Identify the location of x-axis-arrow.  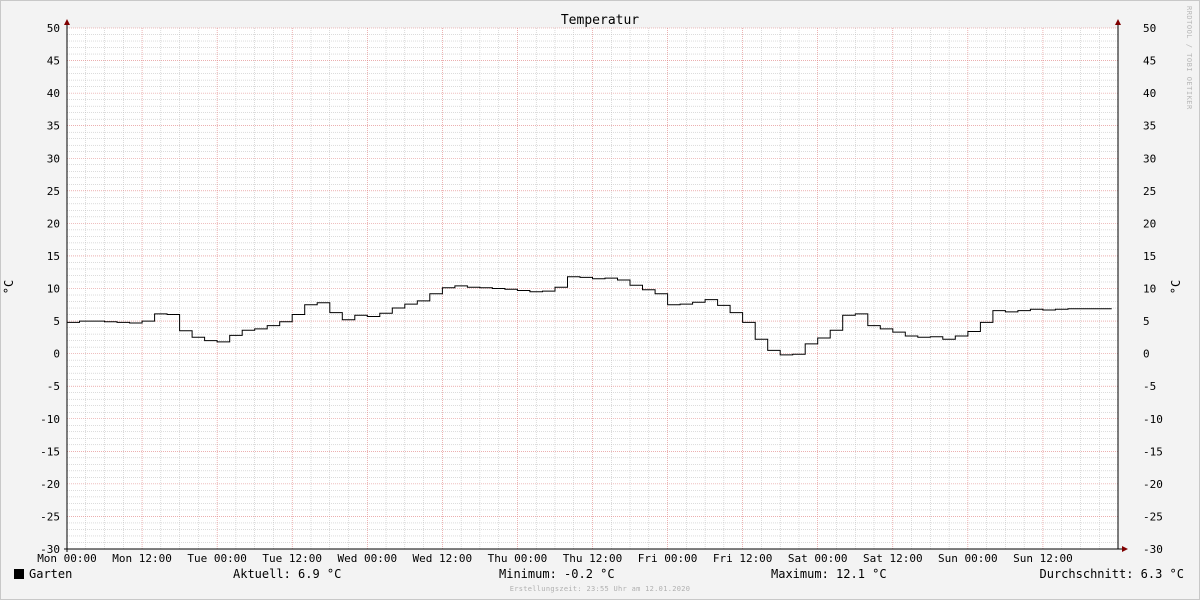
(1125, 549).